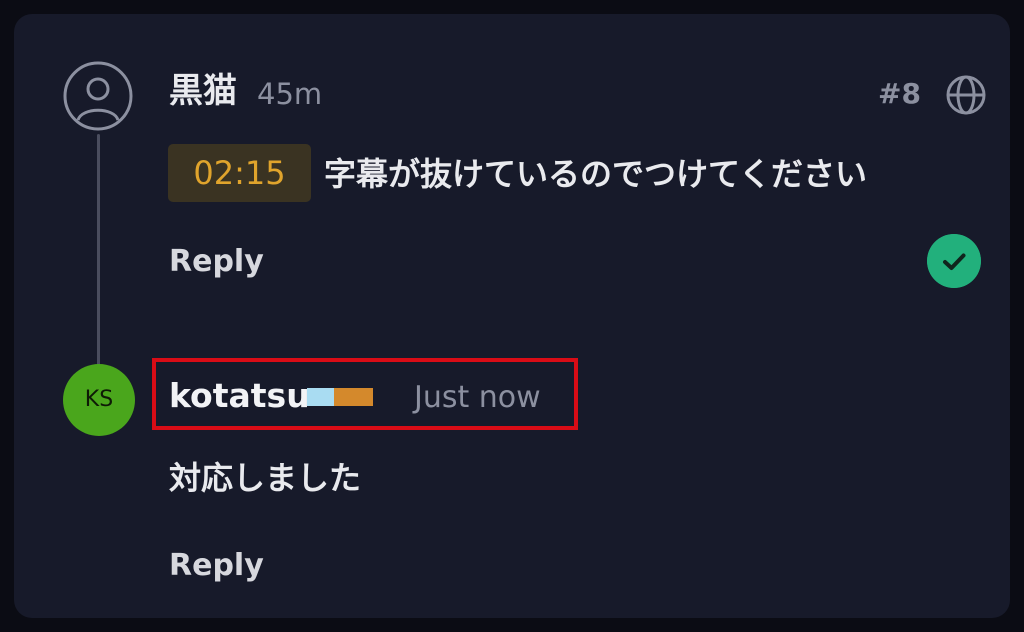  I want to click on timestamp-chip: 02:15, so click(239, 173).